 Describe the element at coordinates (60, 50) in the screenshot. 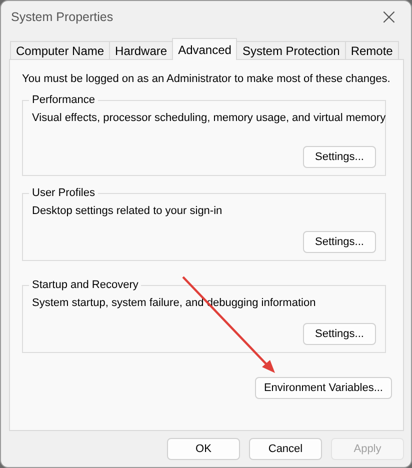

I see `tab: Computer Name` at that location.